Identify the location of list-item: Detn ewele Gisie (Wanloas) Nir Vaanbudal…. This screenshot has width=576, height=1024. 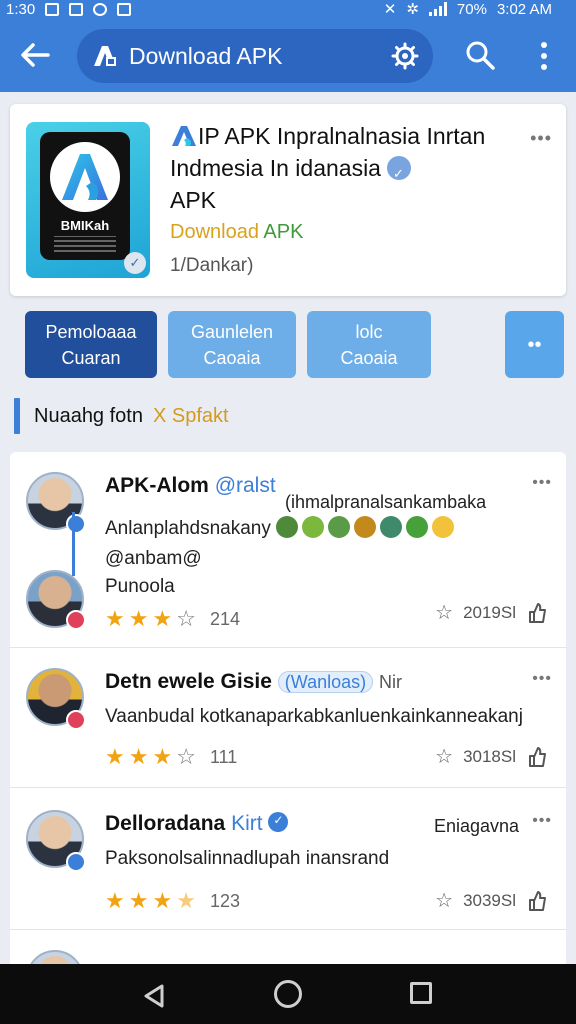
(288, 718).